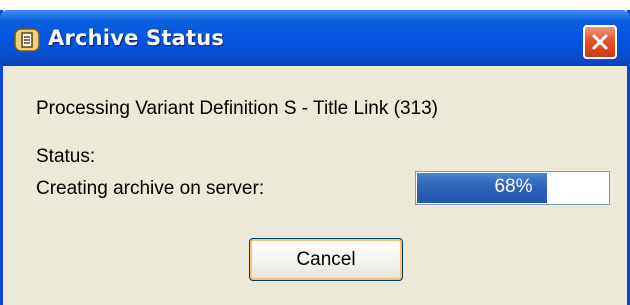 This screenshot has width=630, height=305. Describe the element at coordinates (315, 5) in the screenshot. I see `desktop-background` at that location.